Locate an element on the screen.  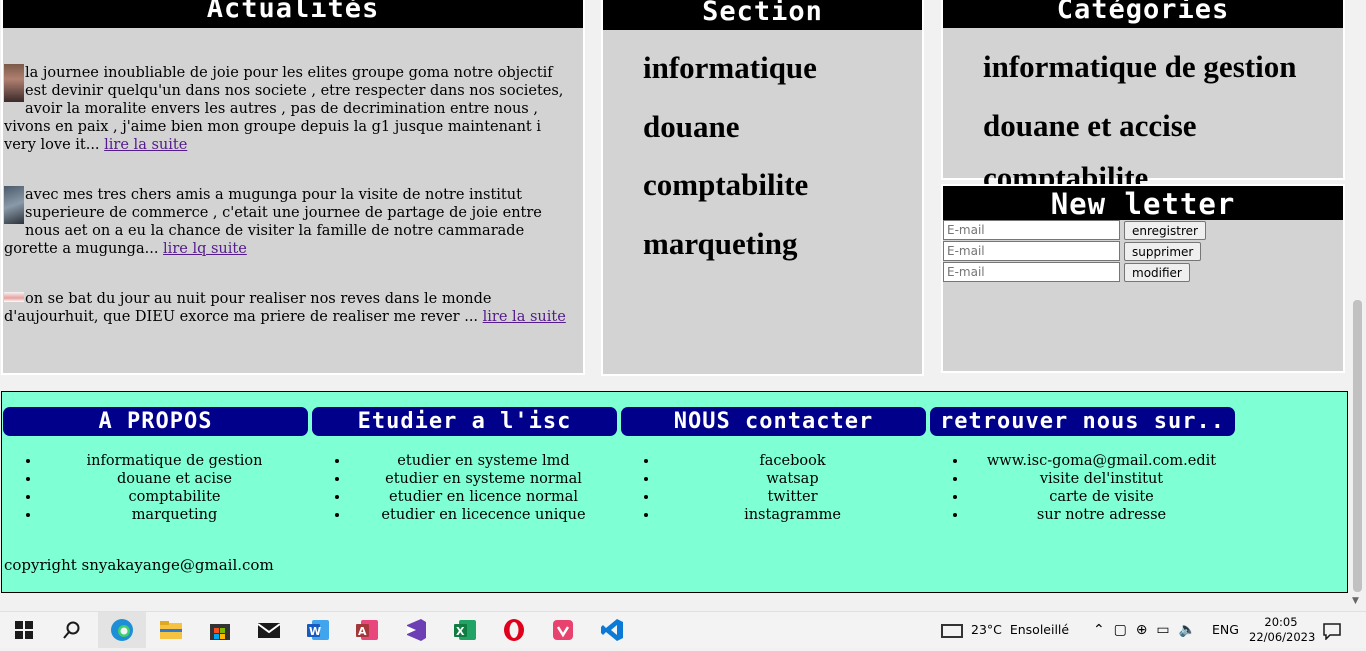
footer-link: etudier en systeme lmd is located at coordinates (483, 461).